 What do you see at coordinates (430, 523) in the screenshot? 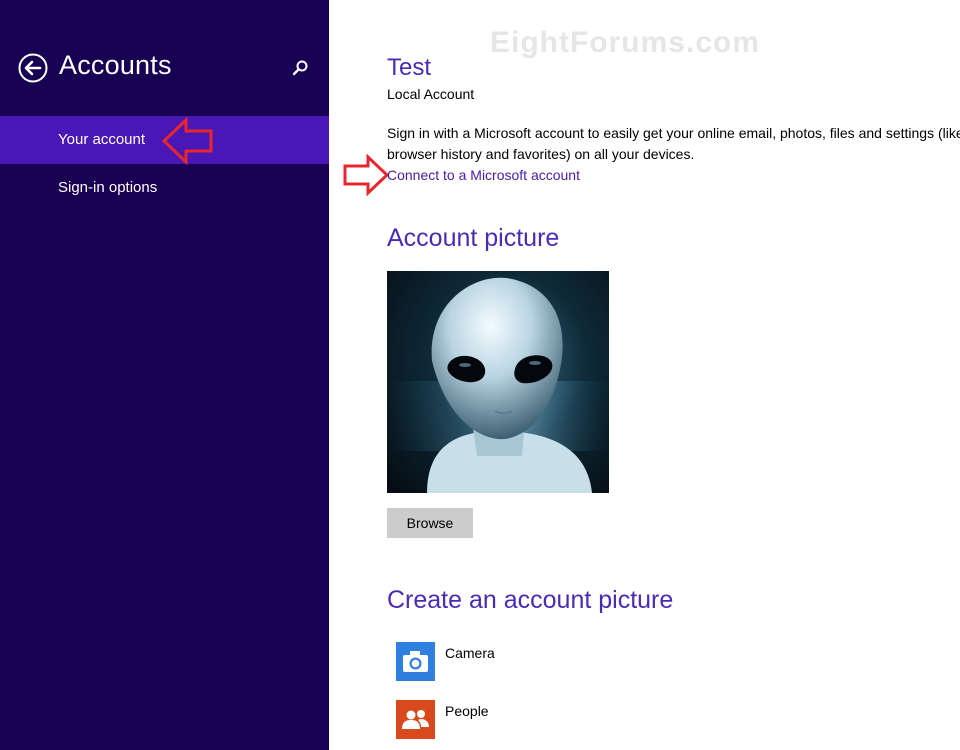
I see `browse-button: Browse` at bounding box center [430, 523].